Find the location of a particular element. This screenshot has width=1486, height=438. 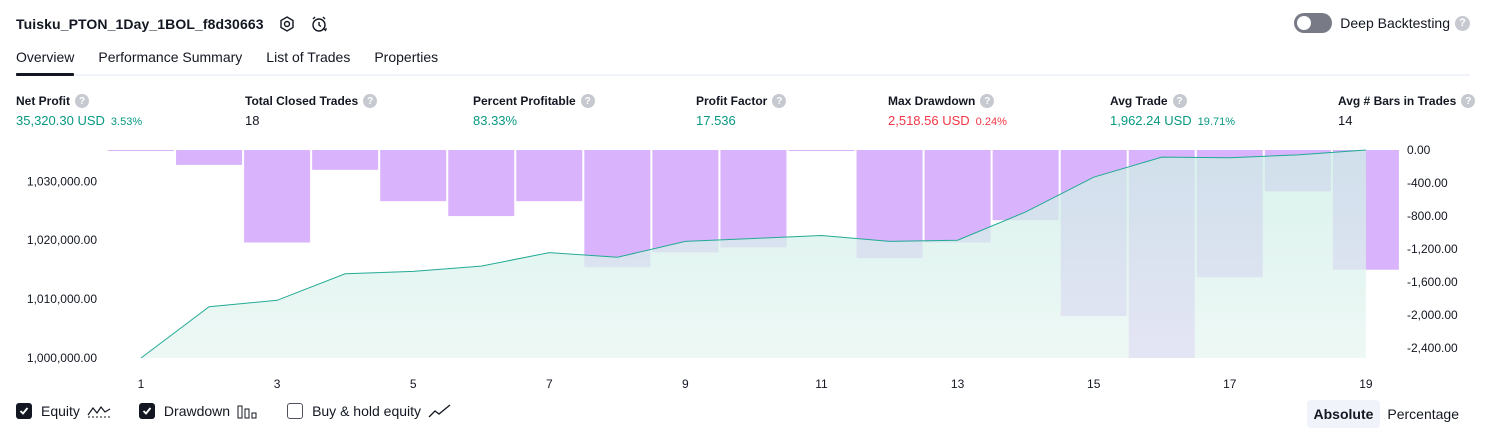

legend-drawdown: Drawdown is located at coordinates (198, 411).